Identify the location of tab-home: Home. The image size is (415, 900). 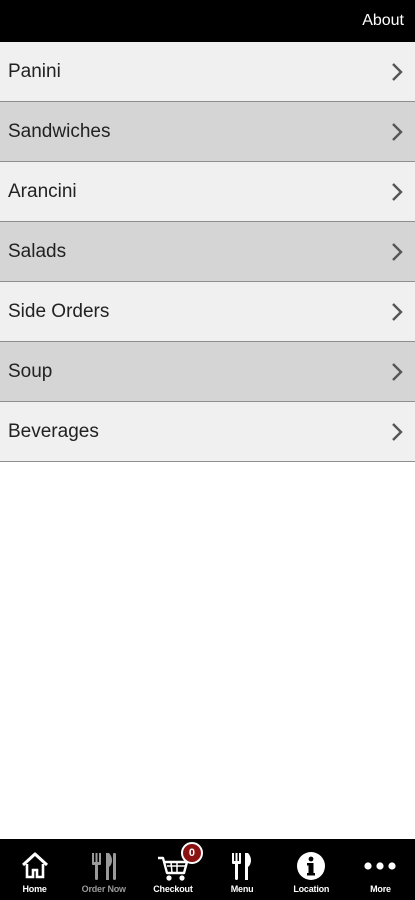
(34, 869).